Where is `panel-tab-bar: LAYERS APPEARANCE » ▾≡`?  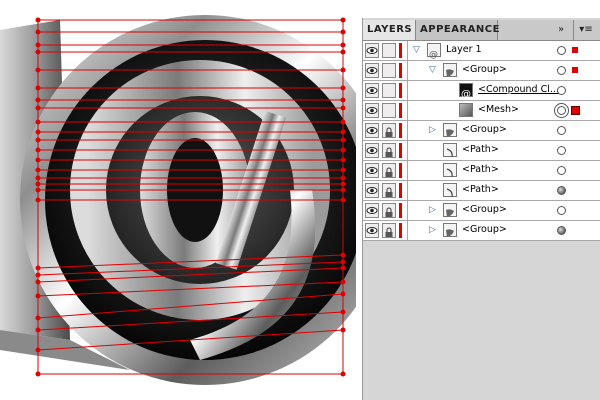 panel-tab-bar: LAYERS APPEARANCE » ▾≡ is located at coordinates (481, 30).